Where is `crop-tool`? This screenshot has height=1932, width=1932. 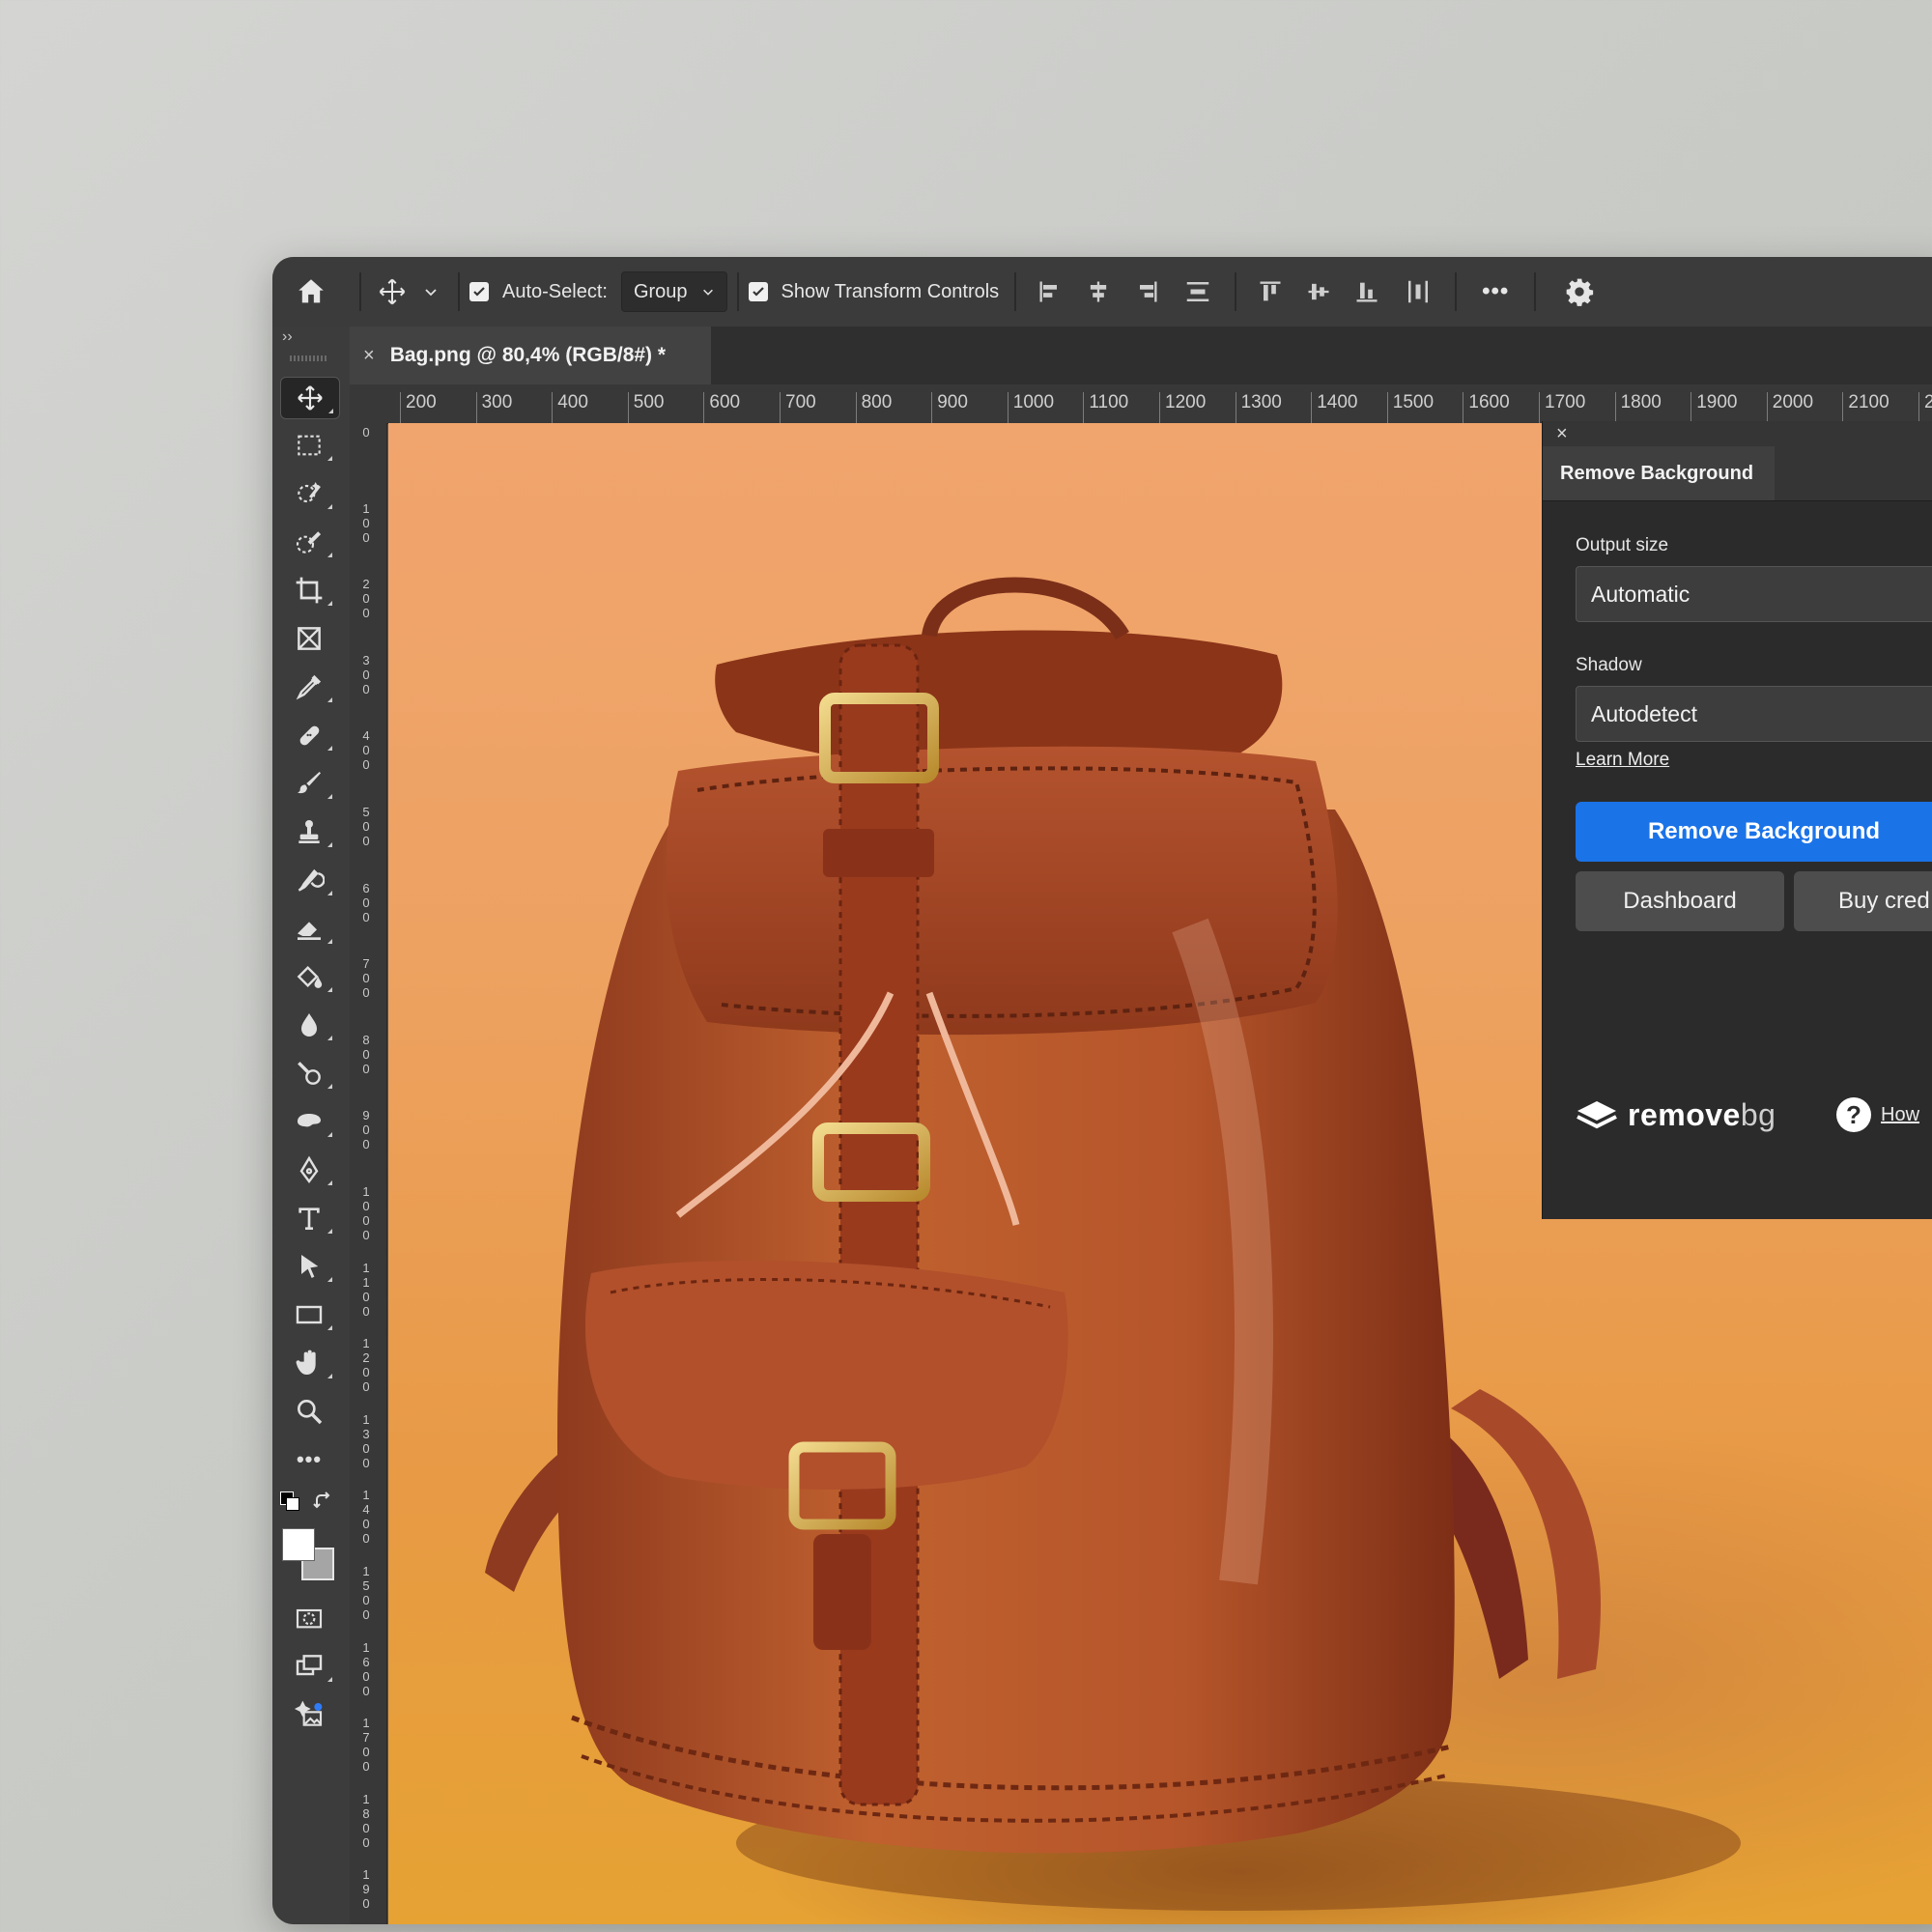
crop-tool is located at coordinates (309, 590).